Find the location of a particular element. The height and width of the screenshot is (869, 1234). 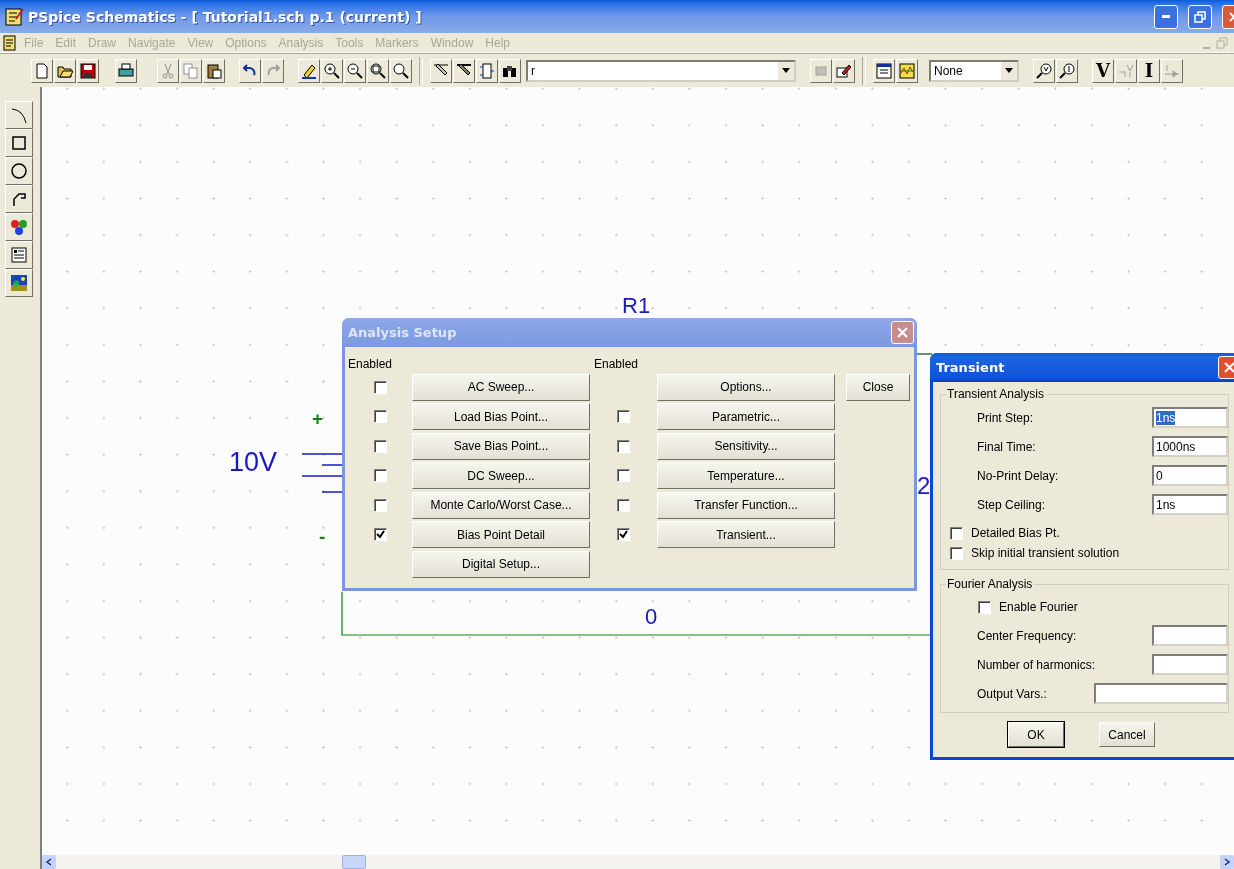

dialog-title: Transient is located at coordinates (970, 367).